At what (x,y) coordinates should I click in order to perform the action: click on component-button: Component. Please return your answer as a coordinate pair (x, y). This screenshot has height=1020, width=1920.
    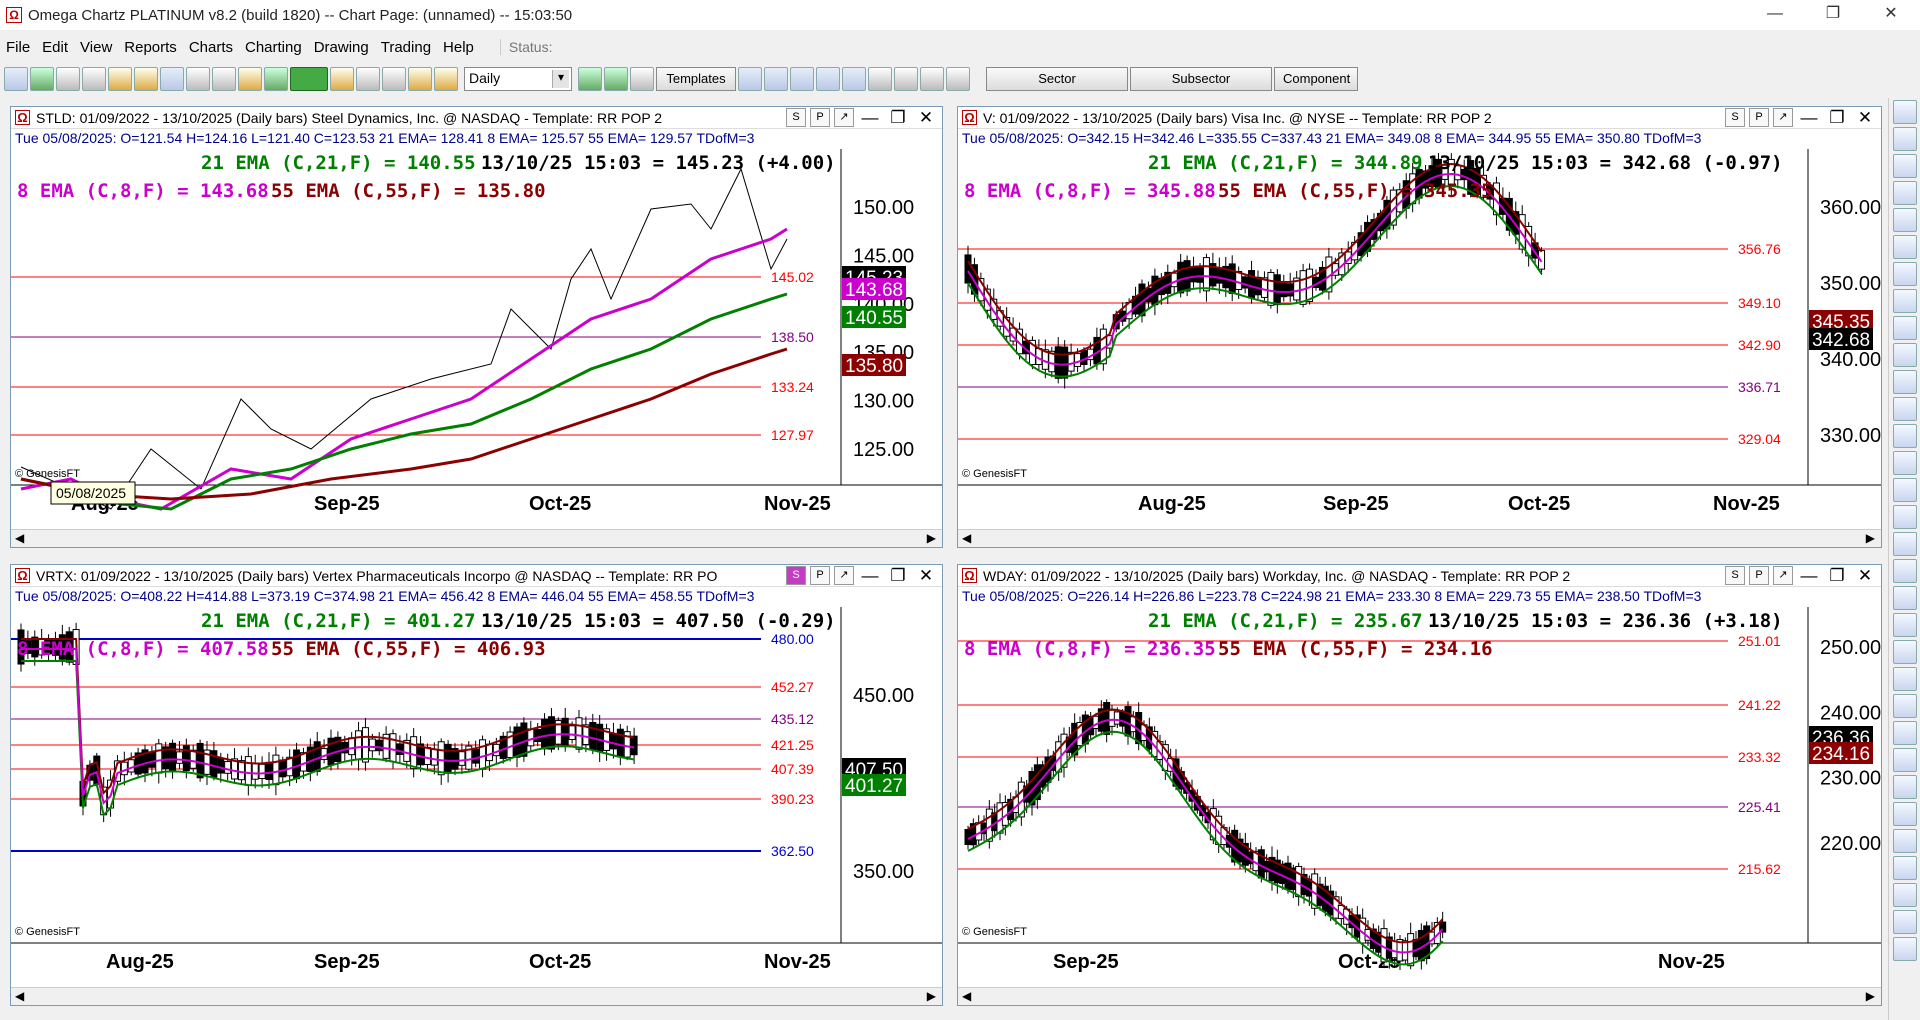
    Looking at the image, I should click on (1316, 79).